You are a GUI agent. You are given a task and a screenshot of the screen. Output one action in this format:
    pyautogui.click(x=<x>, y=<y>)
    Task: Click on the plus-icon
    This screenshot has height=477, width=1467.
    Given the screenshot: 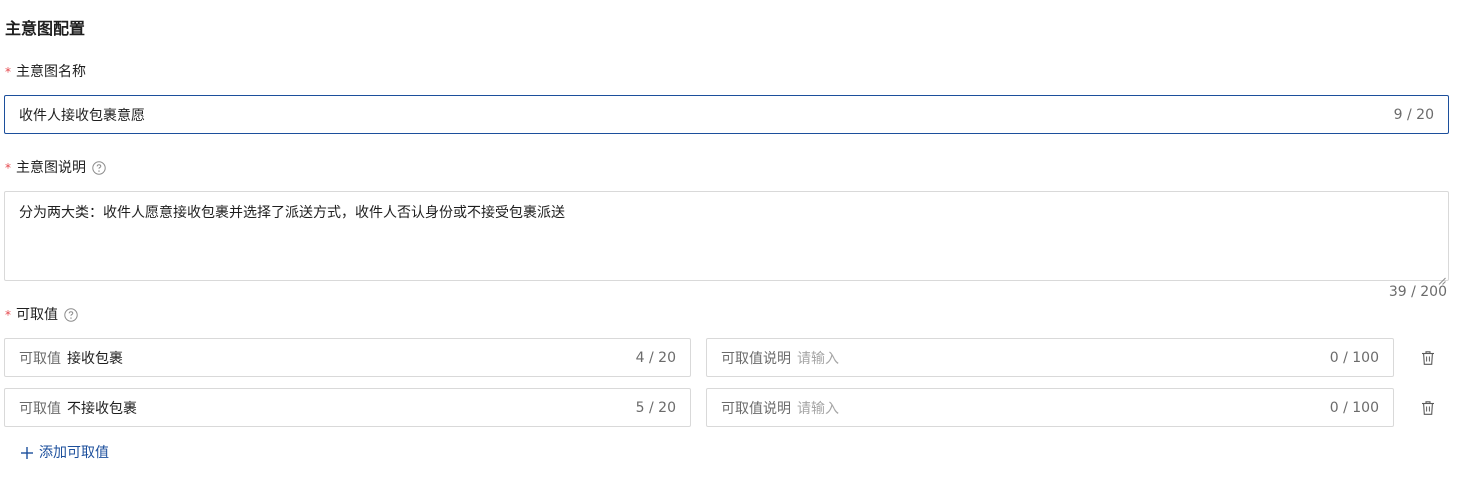 What is the action you would take?
    pyautogui.click(x=27, y=453)
    